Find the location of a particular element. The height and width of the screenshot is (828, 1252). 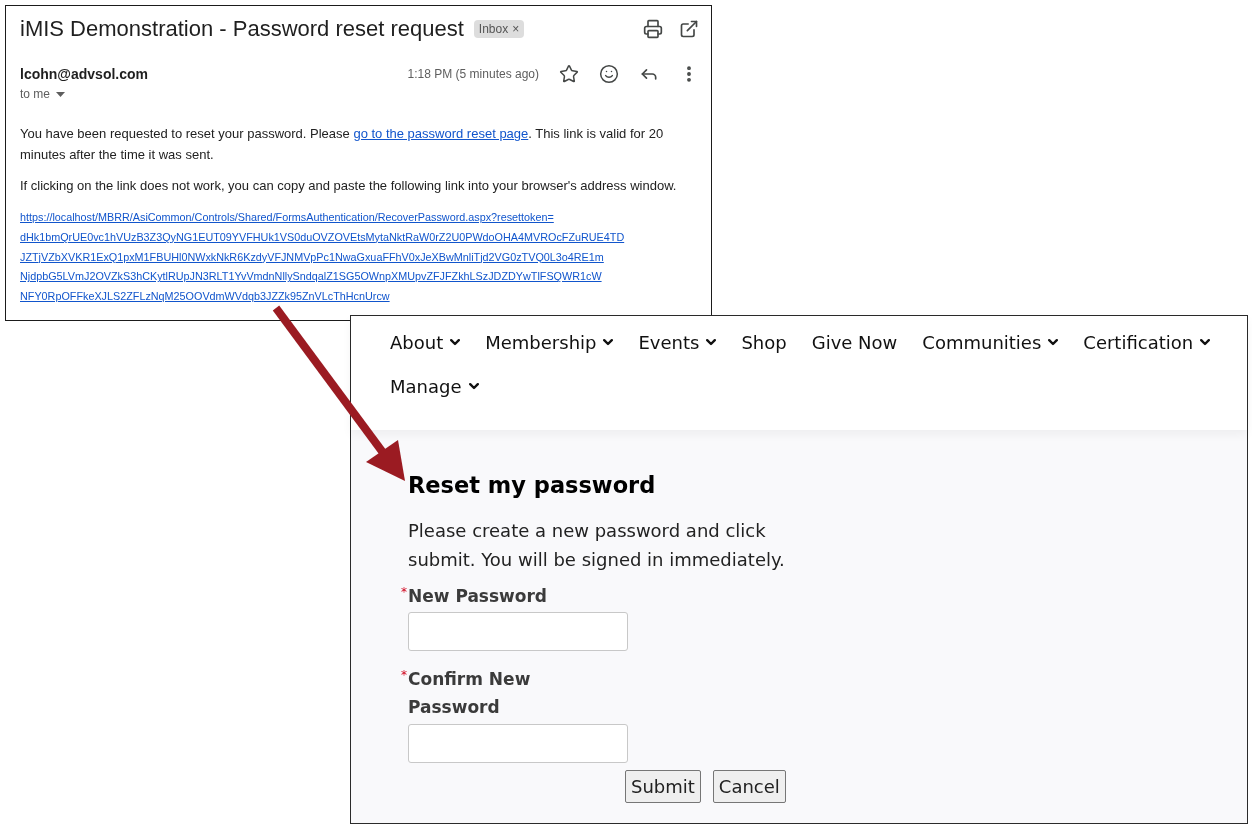

nav-link: Manage is located at coordinates (434, 386).